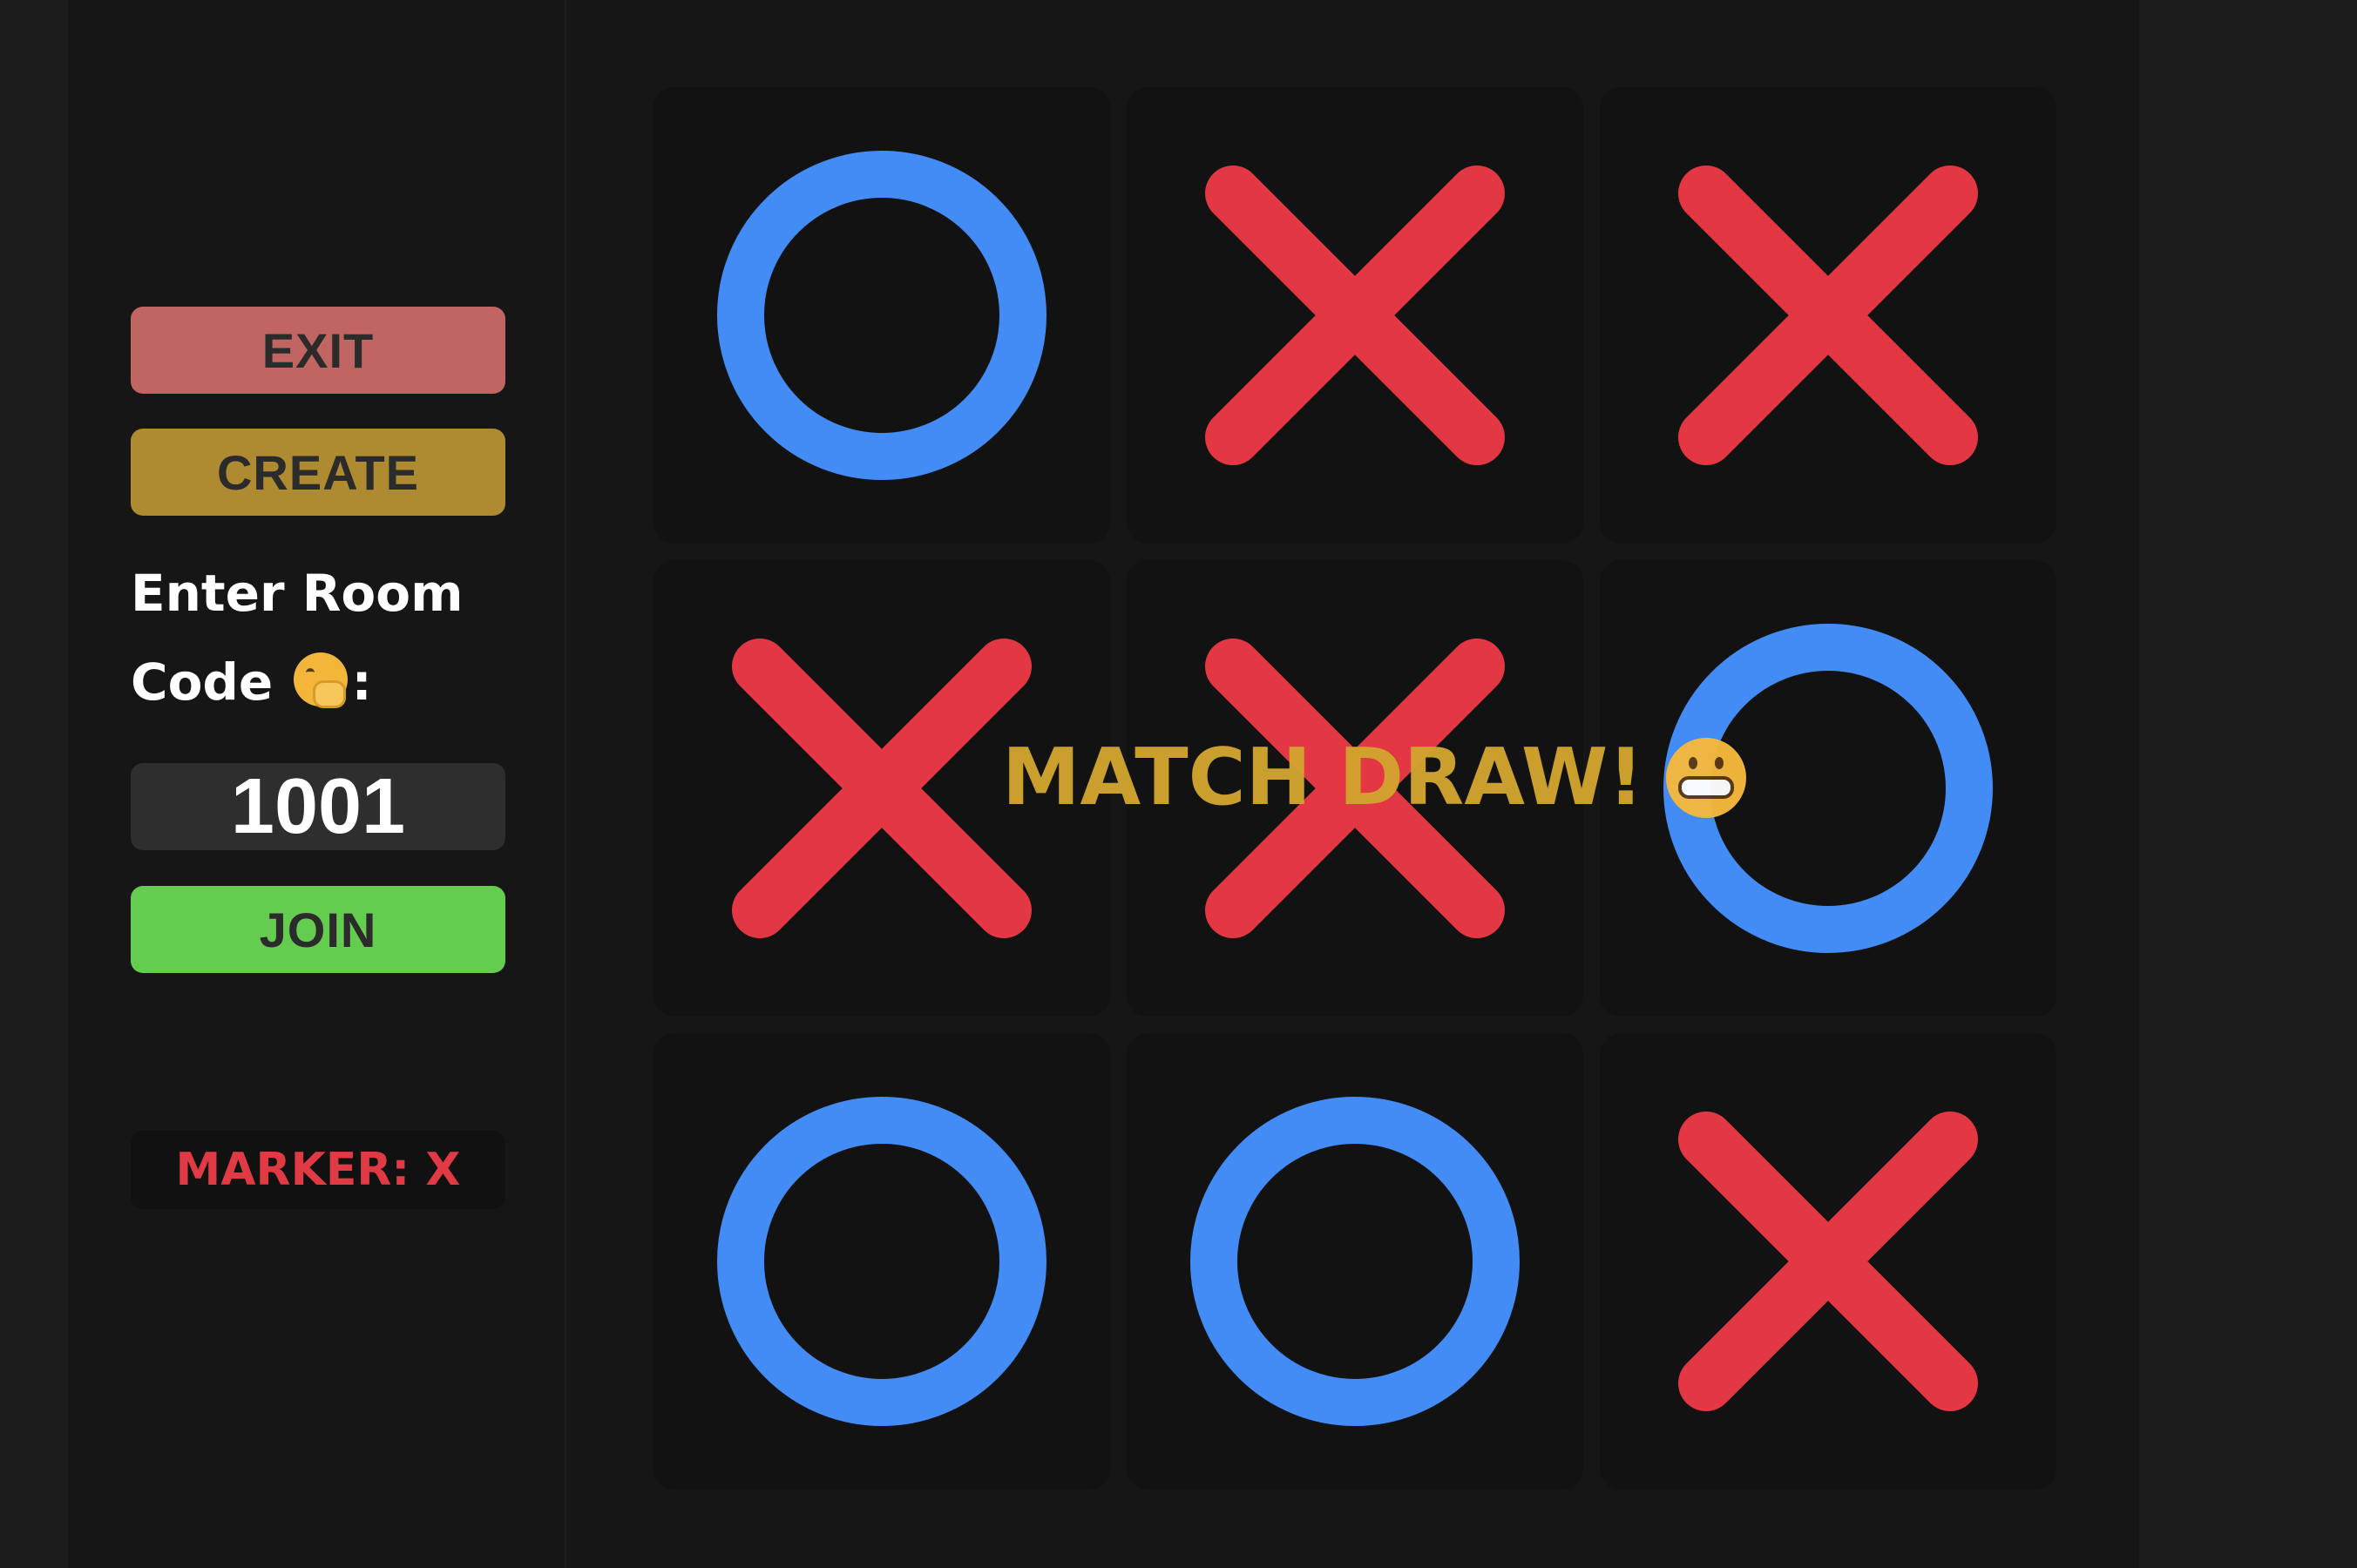 The width and height of the screenshot is (2357, 1568). I want to click on room-code-input, so click(318, 806).